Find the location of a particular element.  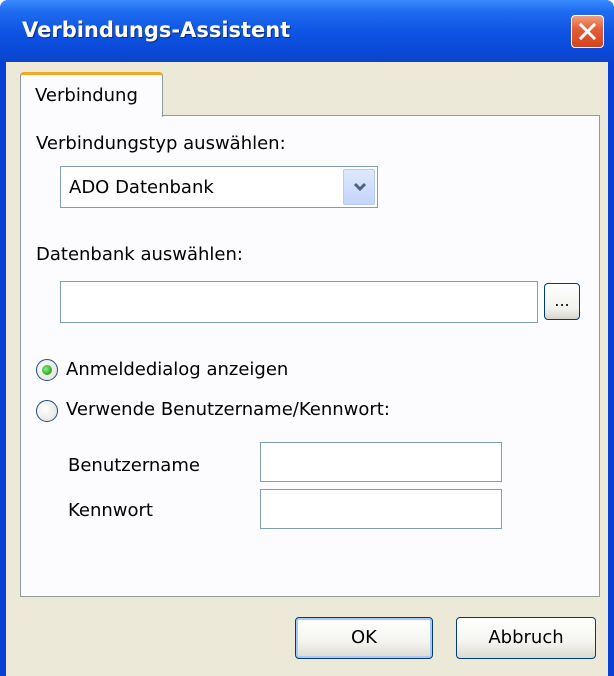

tab-label: Verbindung is located at coordinates (86, 95).